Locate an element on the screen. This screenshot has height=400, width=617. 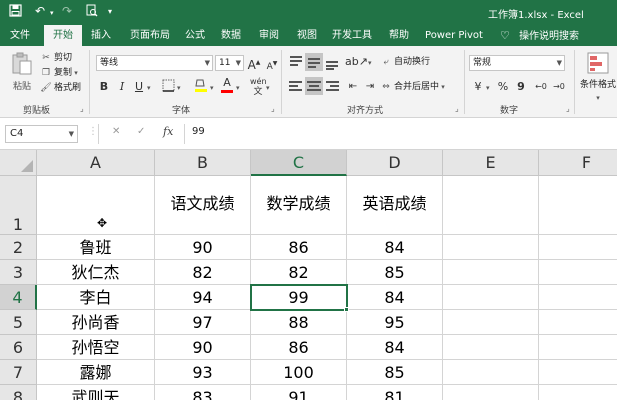
column-header-b: B is located at coordinates (203, 163).